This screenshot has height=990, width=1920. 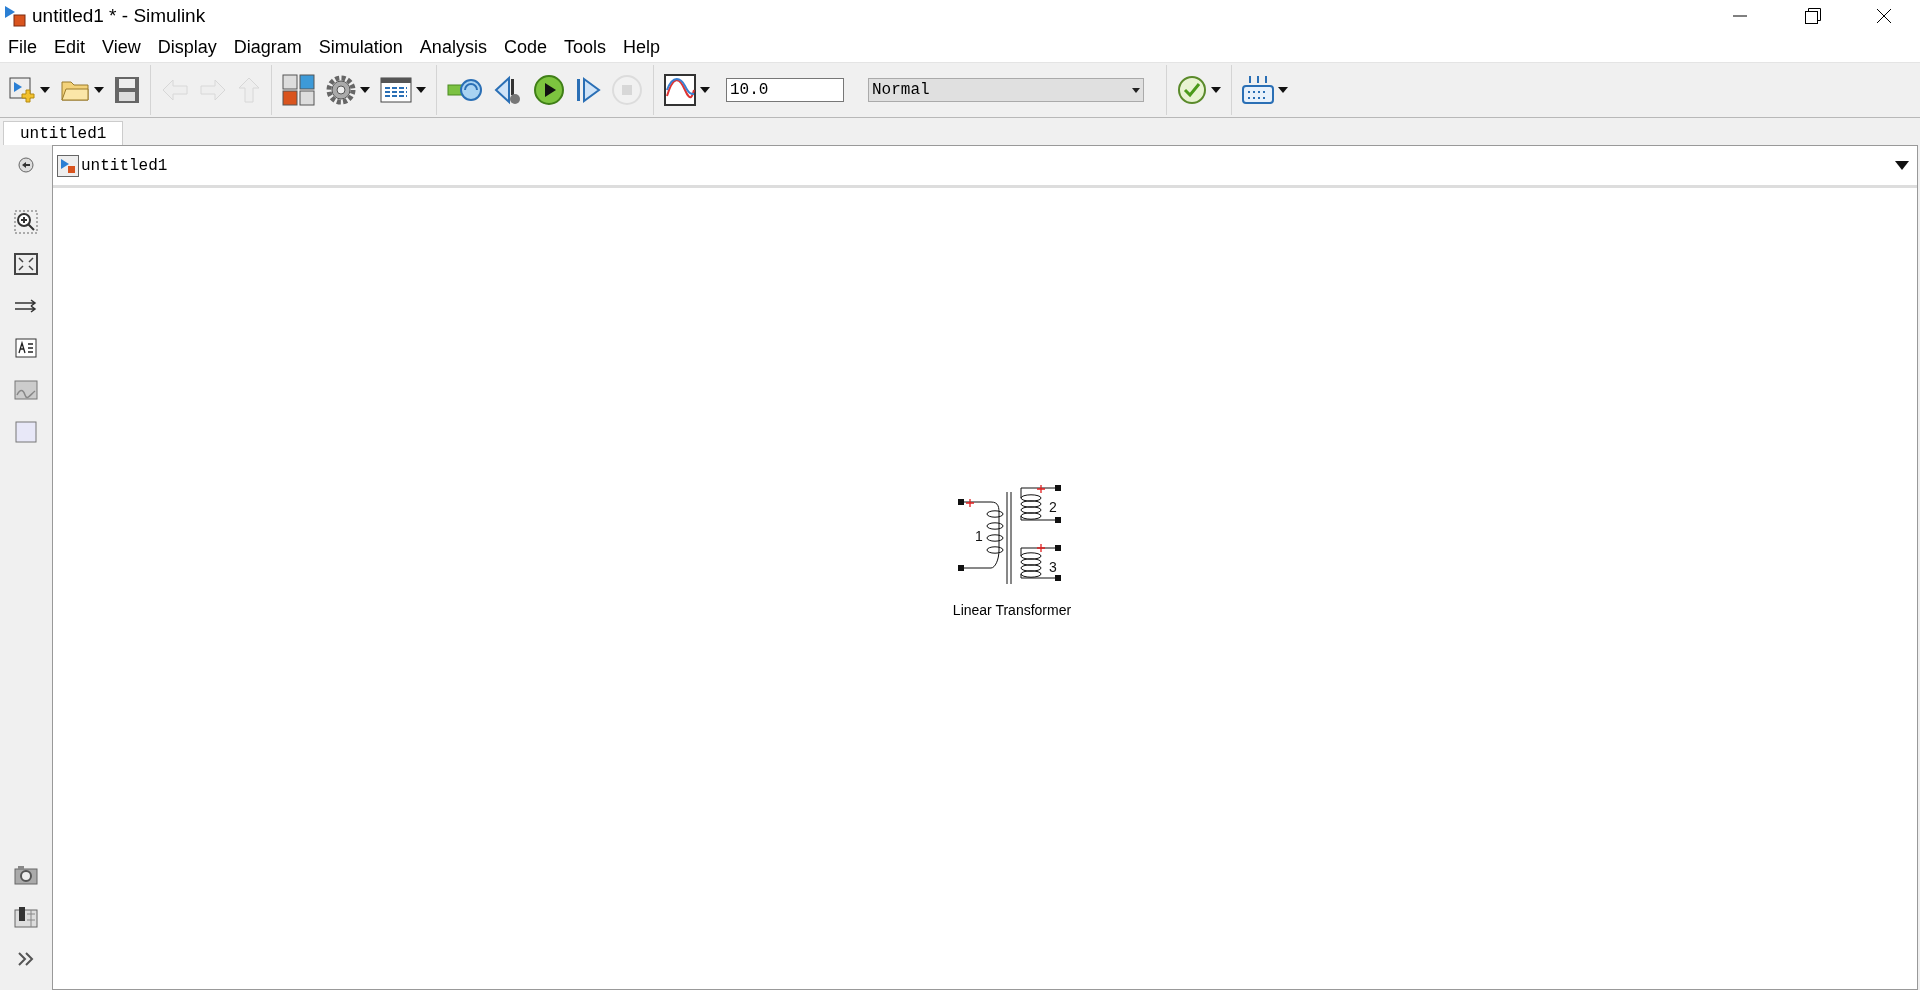 I want to click on restore-icon, so click(x=1813, y=16).